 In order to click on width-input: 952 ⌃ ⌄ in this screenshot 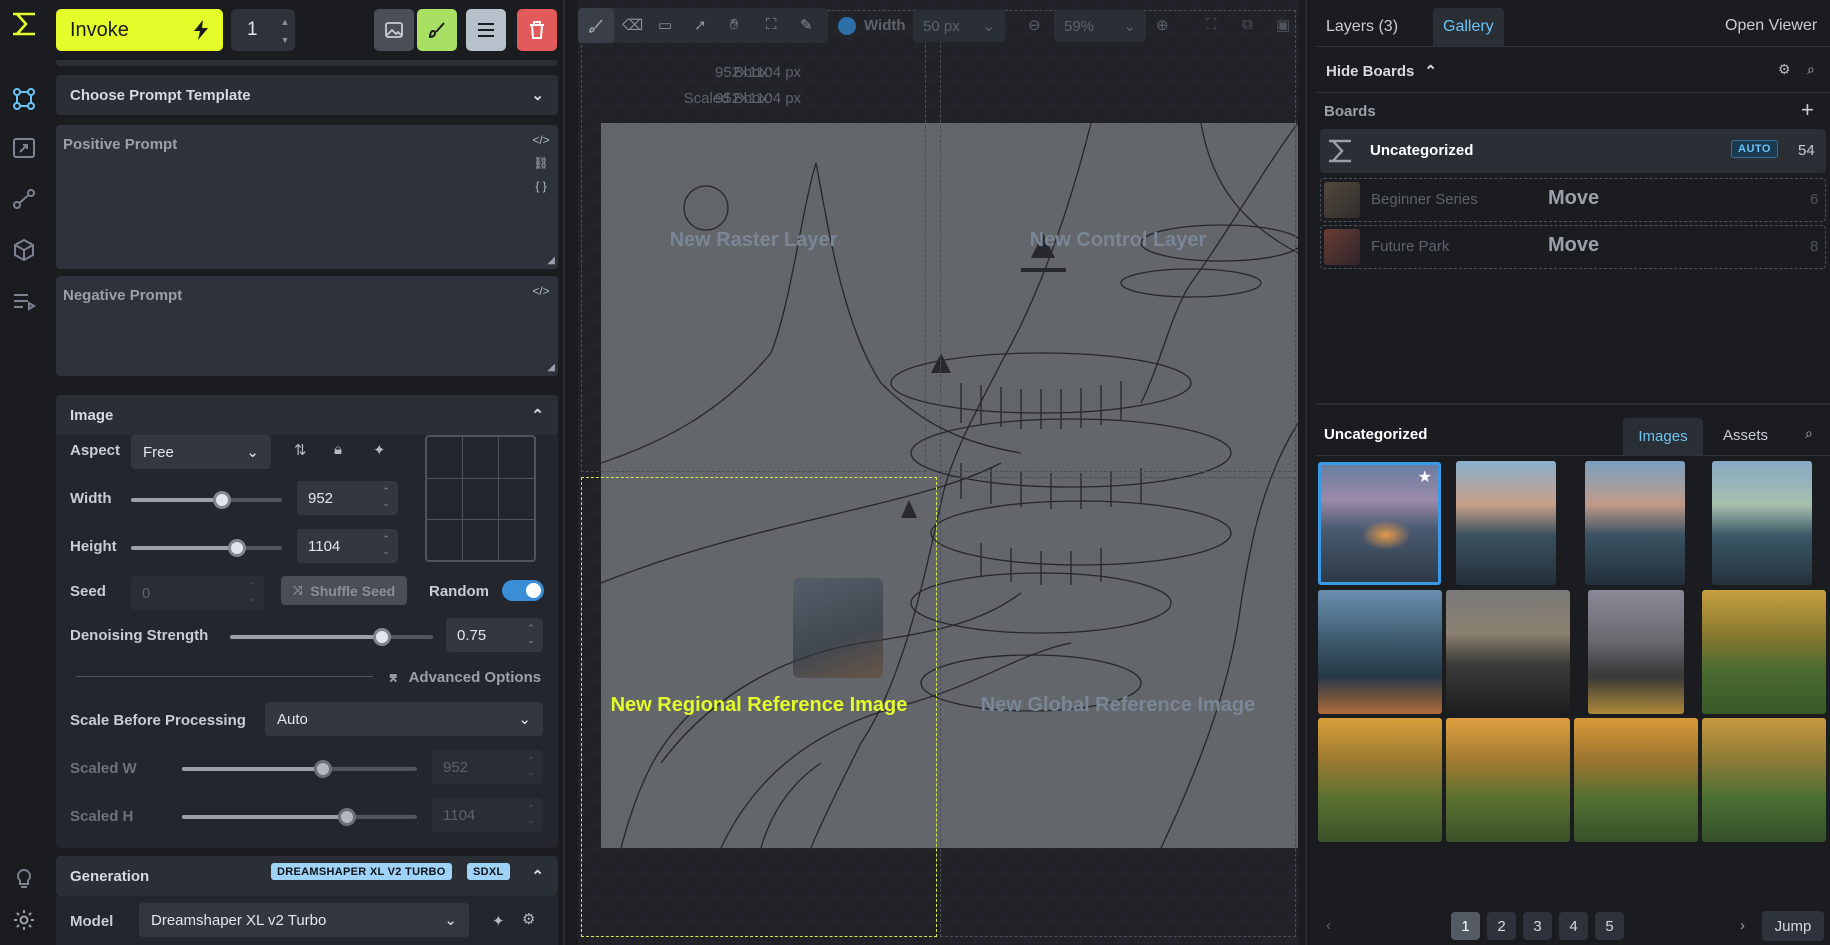, I will do `click(347, 498)`.